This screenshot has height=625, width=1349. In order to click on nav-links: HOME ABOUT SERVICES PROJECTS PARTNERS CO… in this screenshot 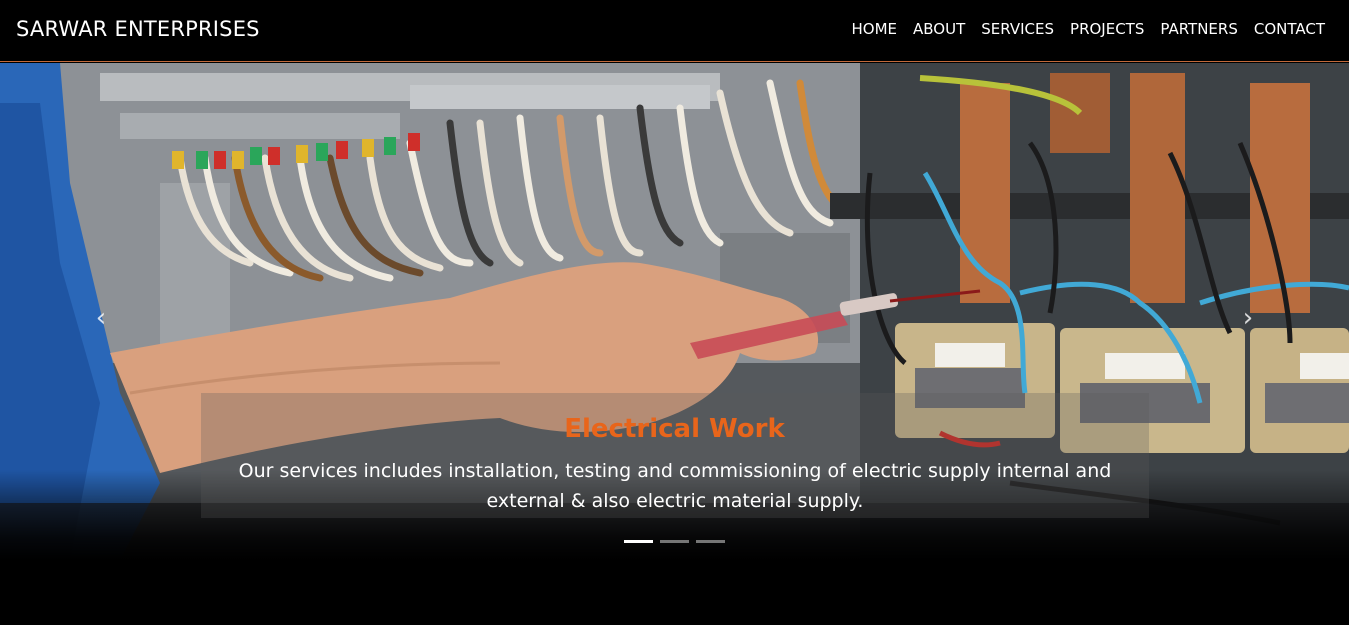, I will do `click(1089, 29)`.